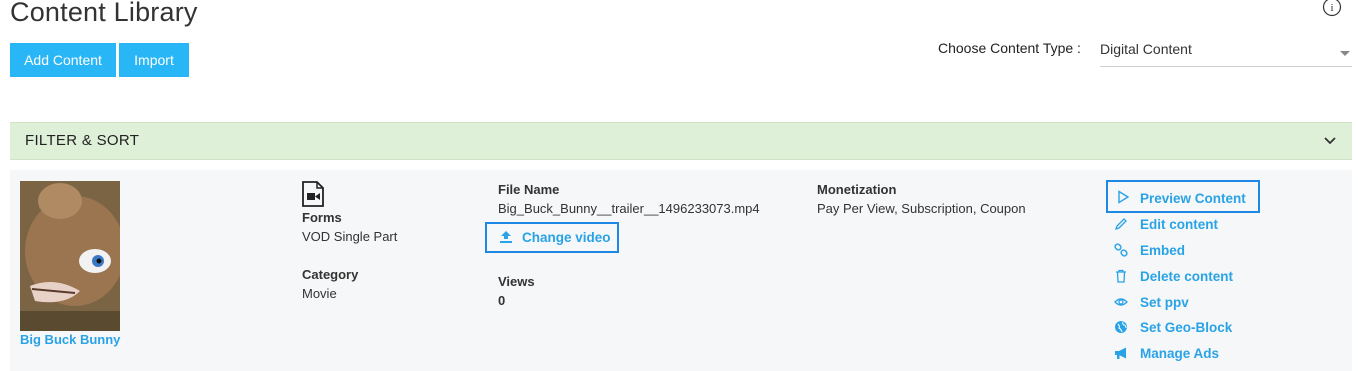 Image resolution: width=1358 pixels, height=371 pixels. Describe the element at coordinates (350, 236) in the screenshot. I see `forms-value: VOD Single Part` at that location.